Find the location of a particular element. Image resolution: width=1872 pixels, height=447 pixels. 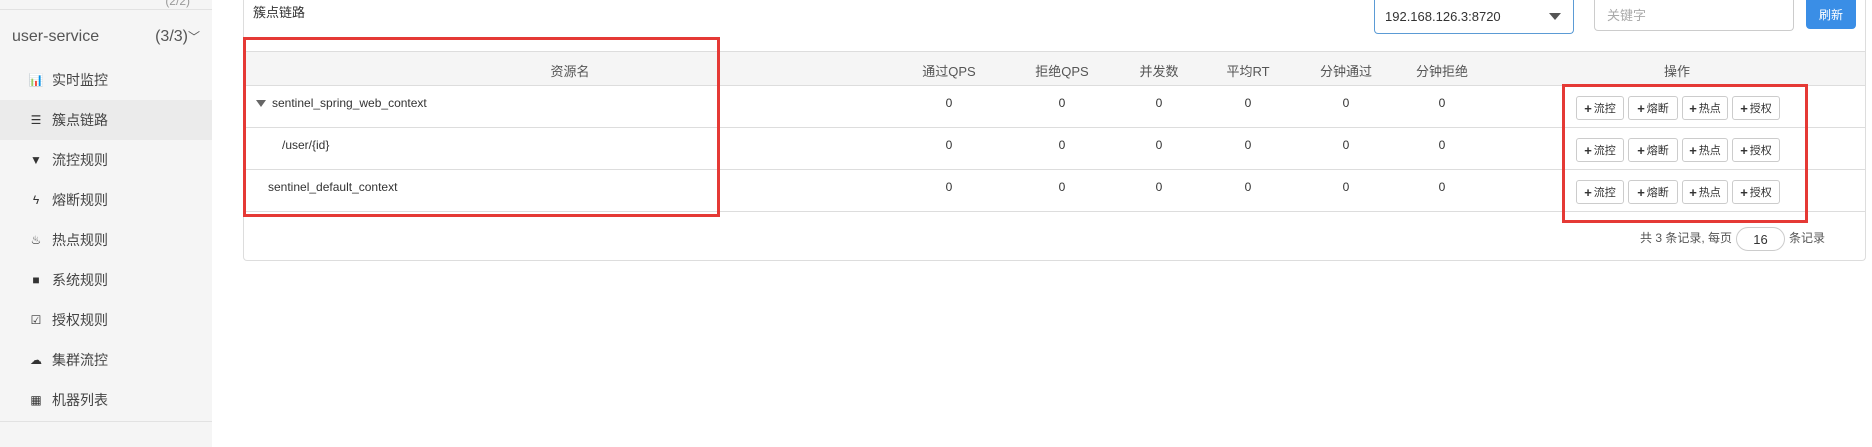

flash-icon: ϟ is located at coordinates (36, 200).